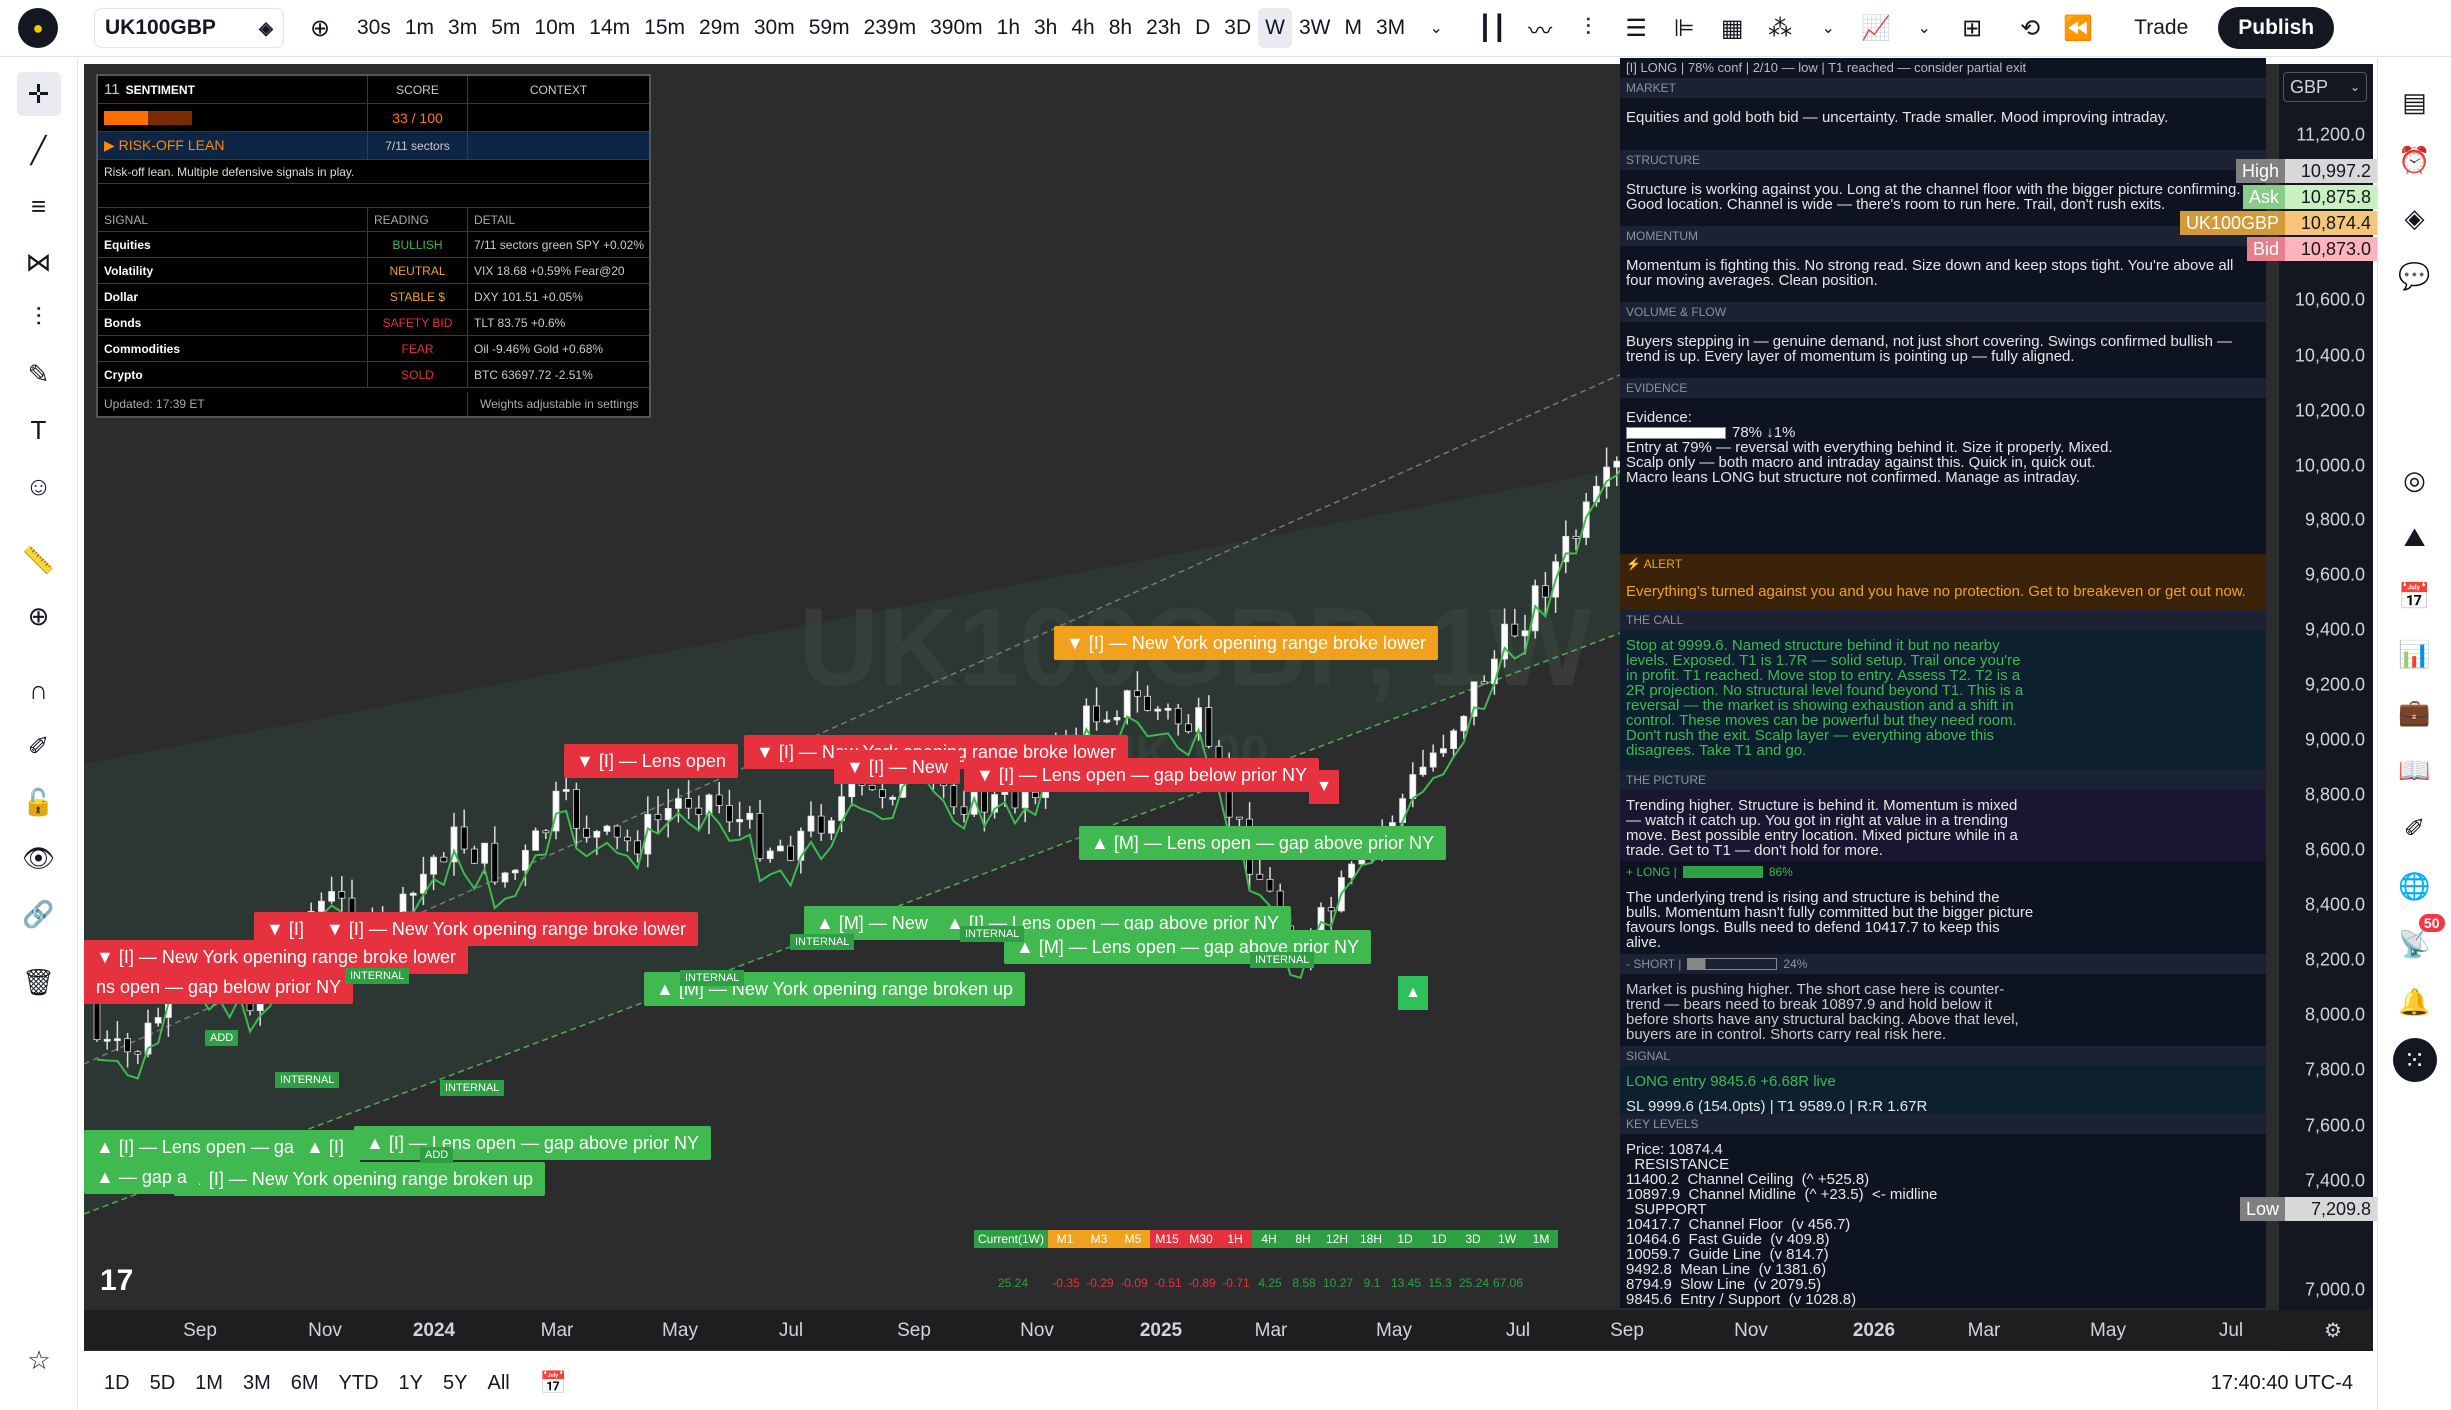 The image size is (2451, 1410). What do you see at coordinates (39, 746) in the screenshot?
I see `lock-drawing-icon: ✐` at bounding box center [39, 746].